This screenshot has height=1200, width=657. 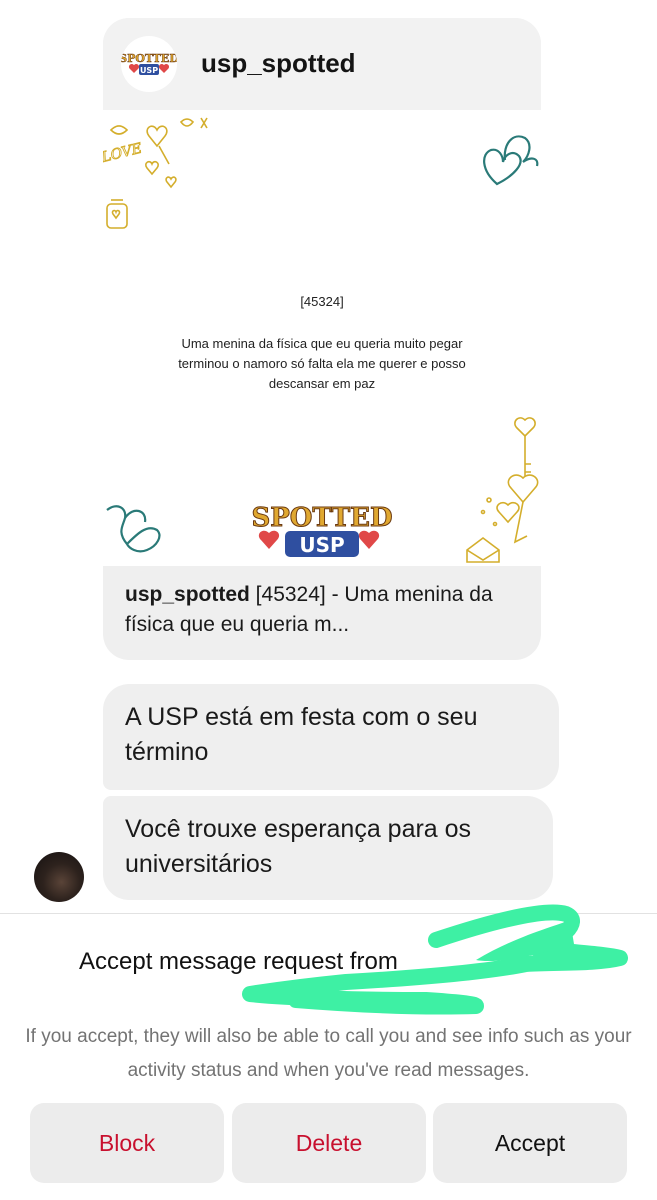 What do you see at coordinates (149, 58) in the screenshot?
I see `logo-small-spotted: SPOTTED` at bounding box center [149, 58].